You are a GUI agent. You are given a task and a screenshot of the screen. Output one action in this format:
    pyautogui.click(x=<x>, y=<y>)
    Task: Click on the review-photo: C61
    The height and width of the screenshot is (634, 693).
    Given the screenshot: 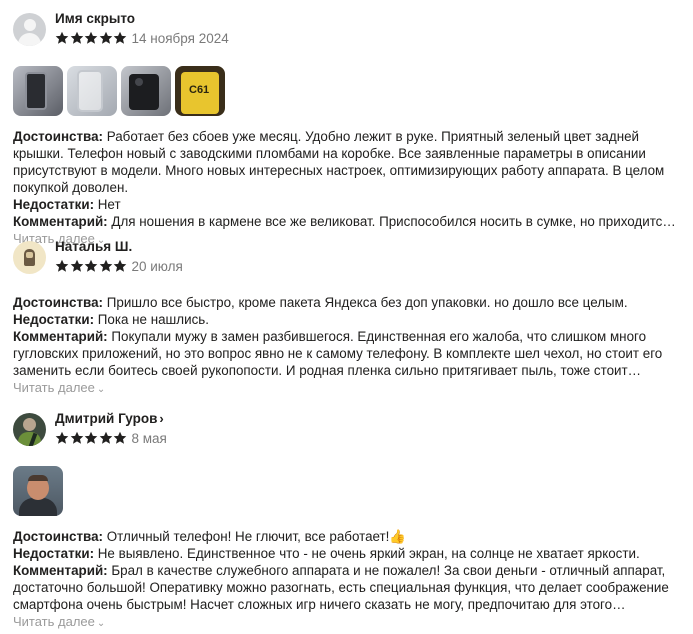 What is the action you would take?
    pyautogui.click(x=200, y=91)
    